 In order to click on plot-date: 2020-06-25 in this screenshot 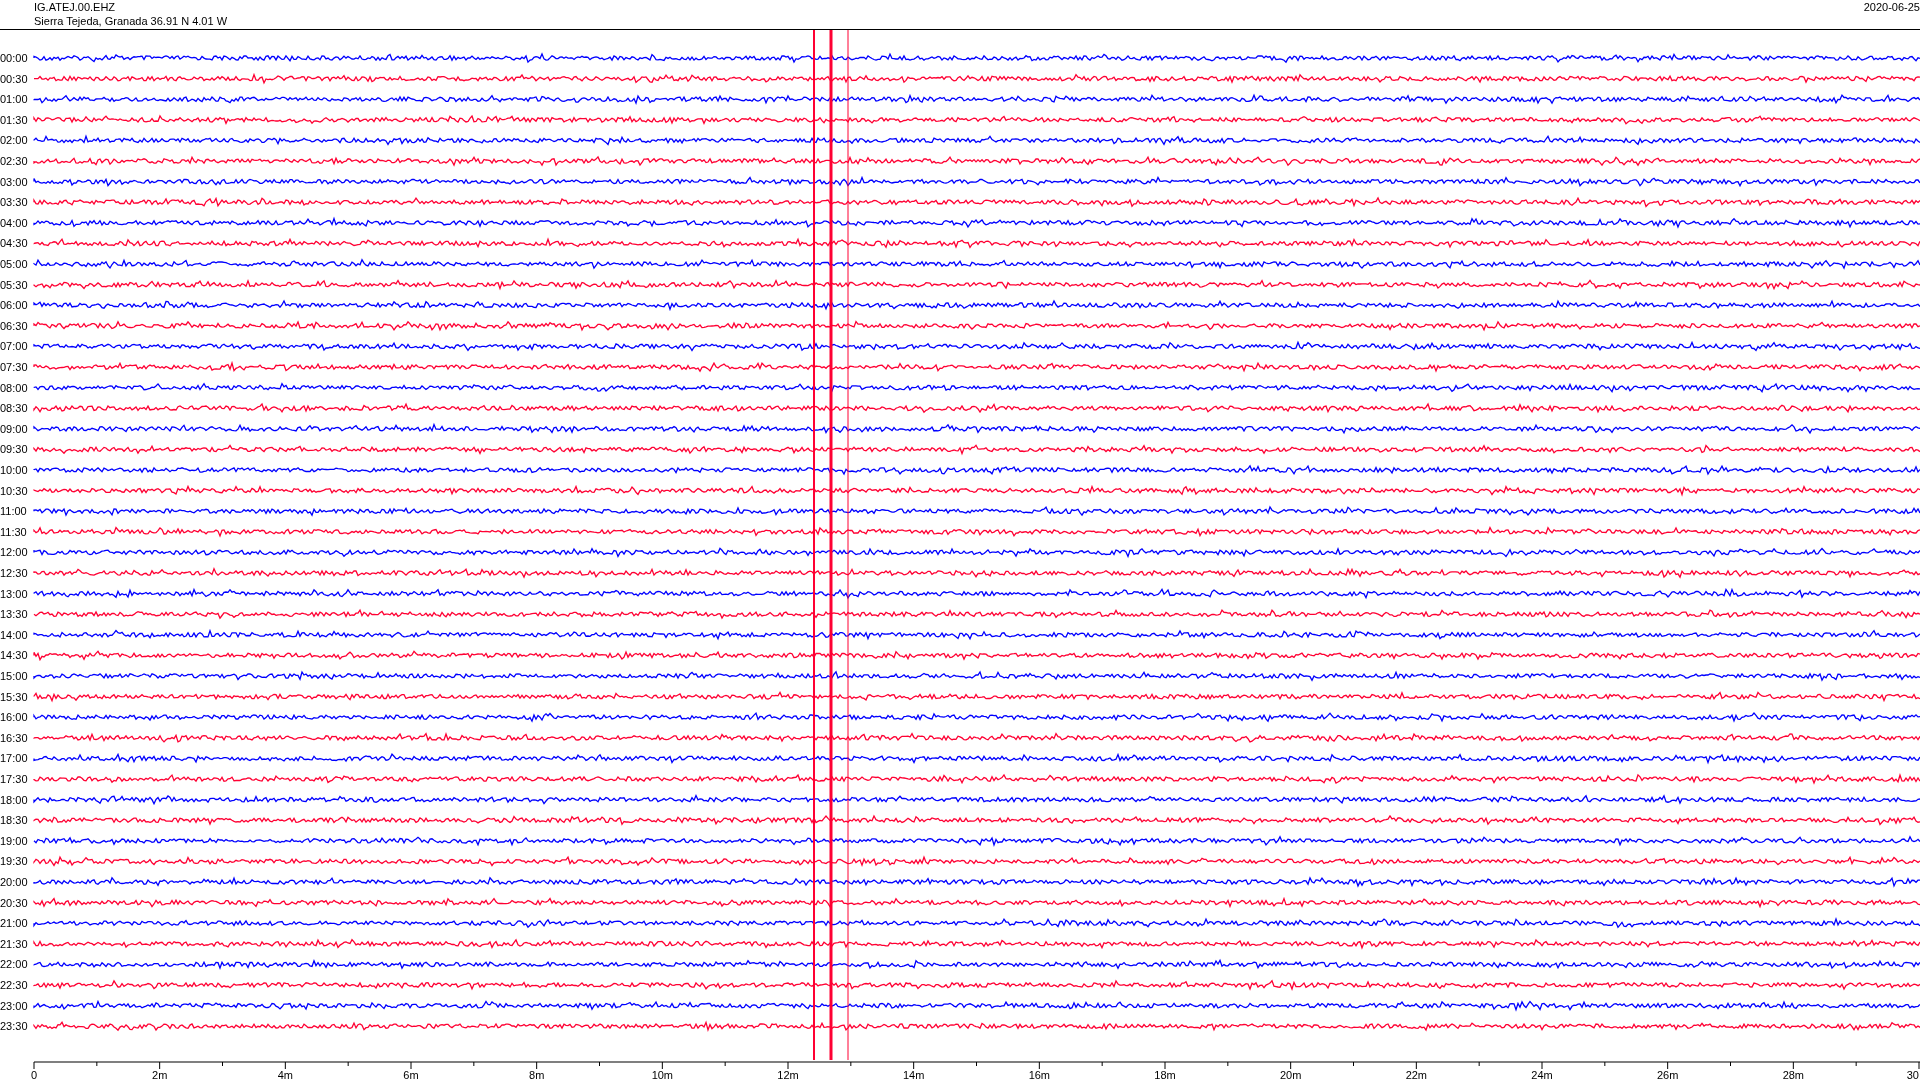, I will do `click(1891, 7)`.